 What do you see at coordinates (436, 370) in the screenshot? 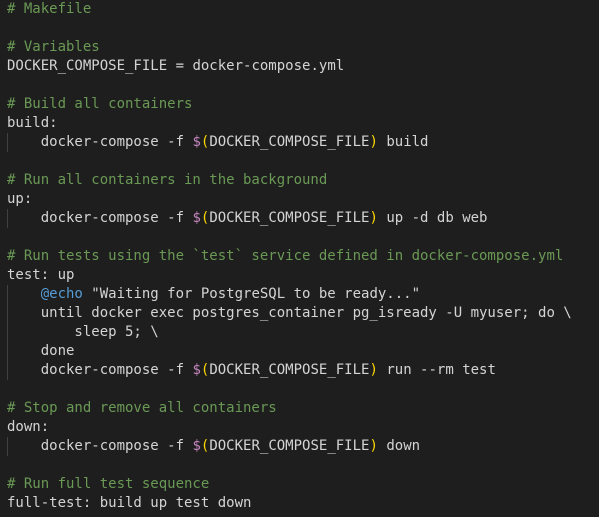
I see `recipe-args: run --rm test` at bounding box center [436, 370].